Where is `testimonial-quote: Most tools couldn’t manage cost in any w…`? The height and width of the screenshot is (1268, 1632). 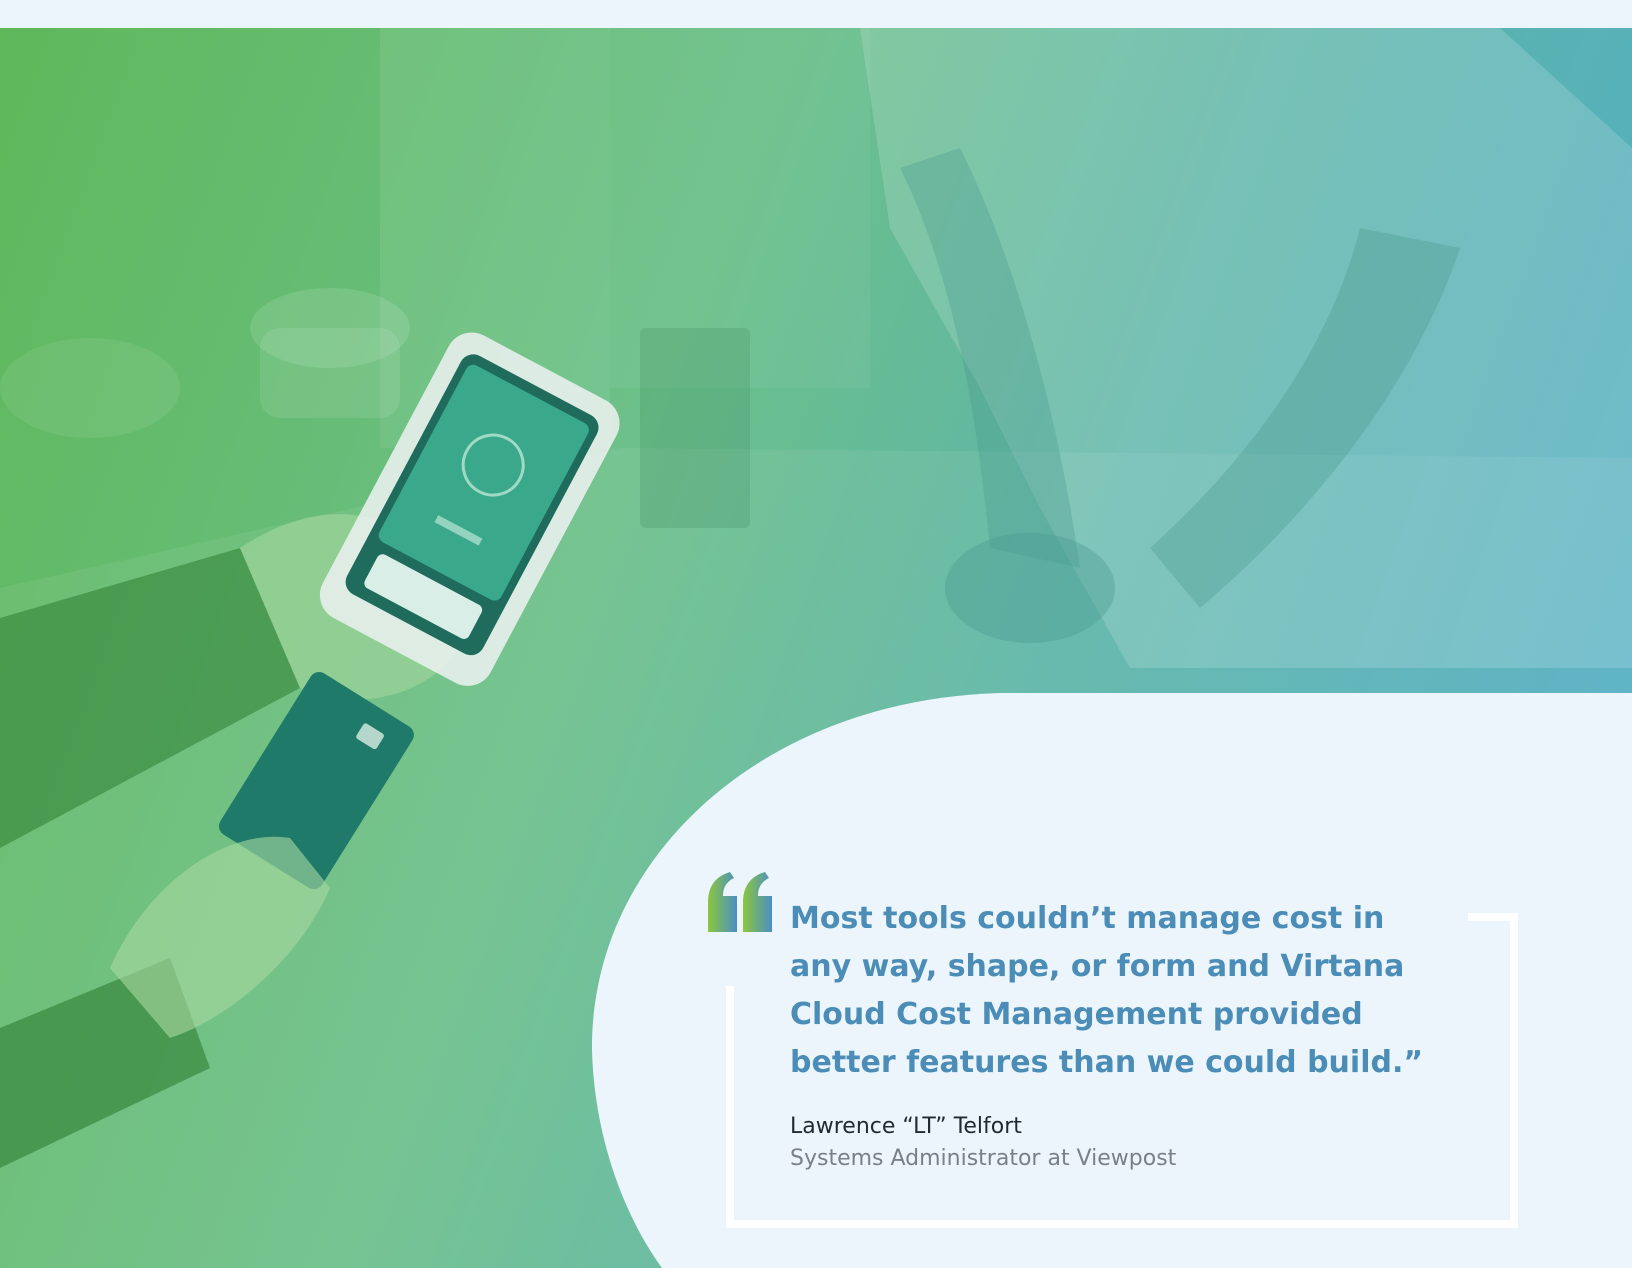 testimonial-quote: Most tools couldn’t manage cost in any w… is located at coordinates (1107, 990).